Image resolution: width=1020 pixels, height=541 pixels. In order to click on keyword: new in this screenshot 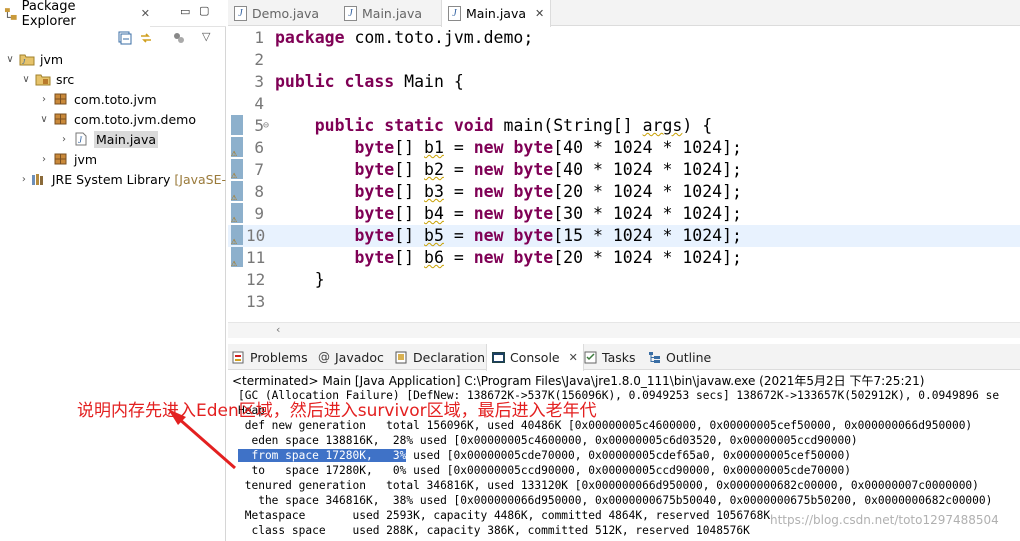, I will do `click(488, 235)`.